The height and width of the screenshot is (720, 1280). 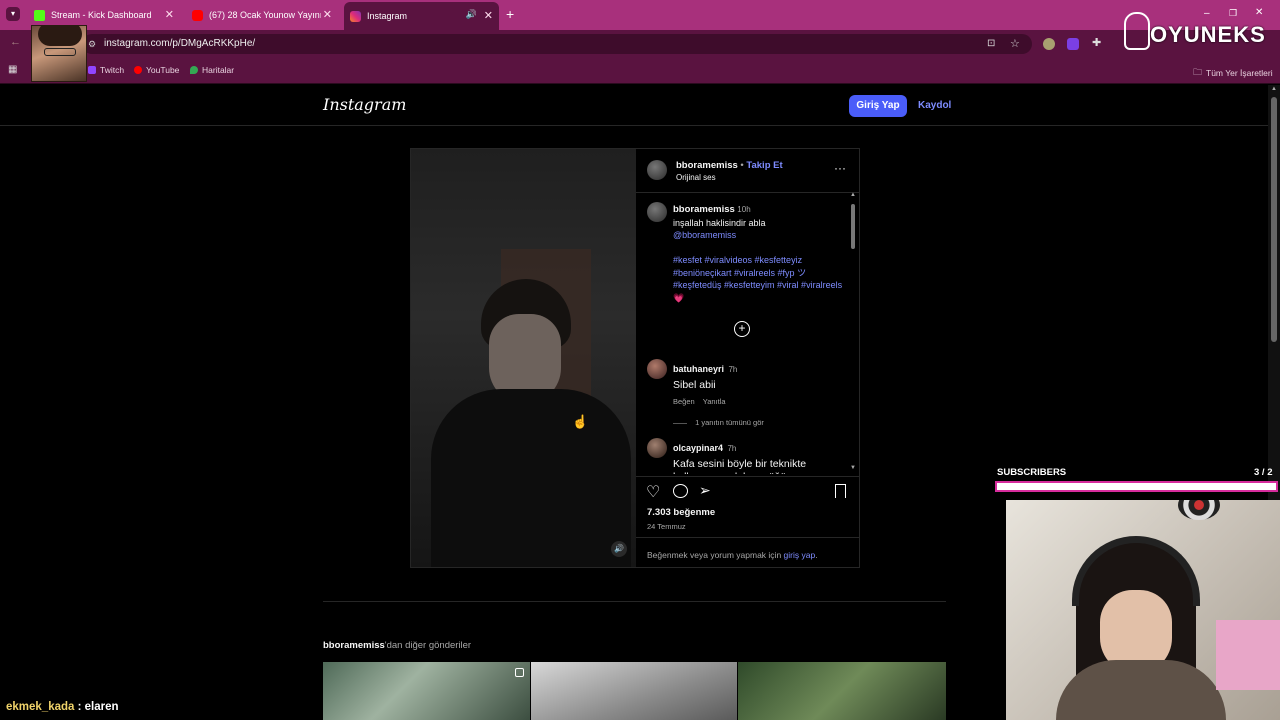 What do you see at coordinates (1137, 31) in the screenshot?
I see `mascot-icon` at bounding box center [1137, 31].